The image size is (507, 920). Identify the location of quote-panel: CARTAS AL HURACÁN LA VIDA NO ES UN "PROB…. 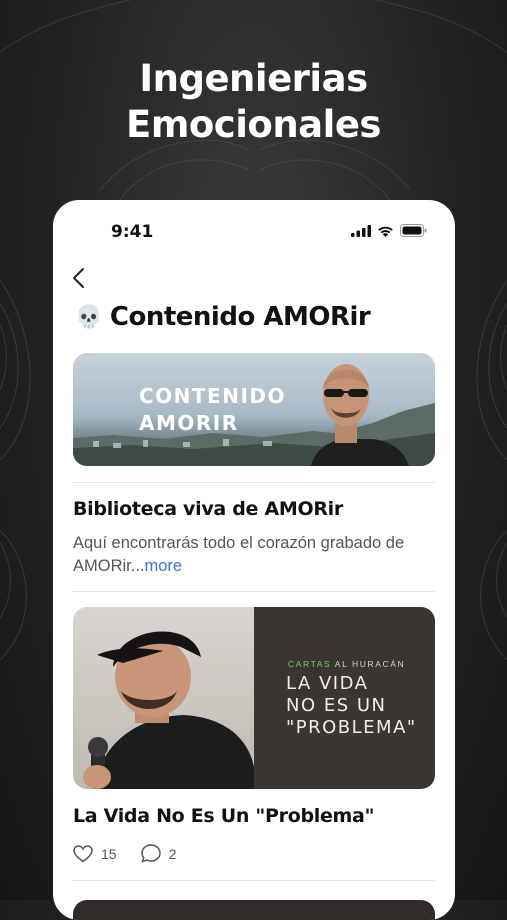
(344, 698).